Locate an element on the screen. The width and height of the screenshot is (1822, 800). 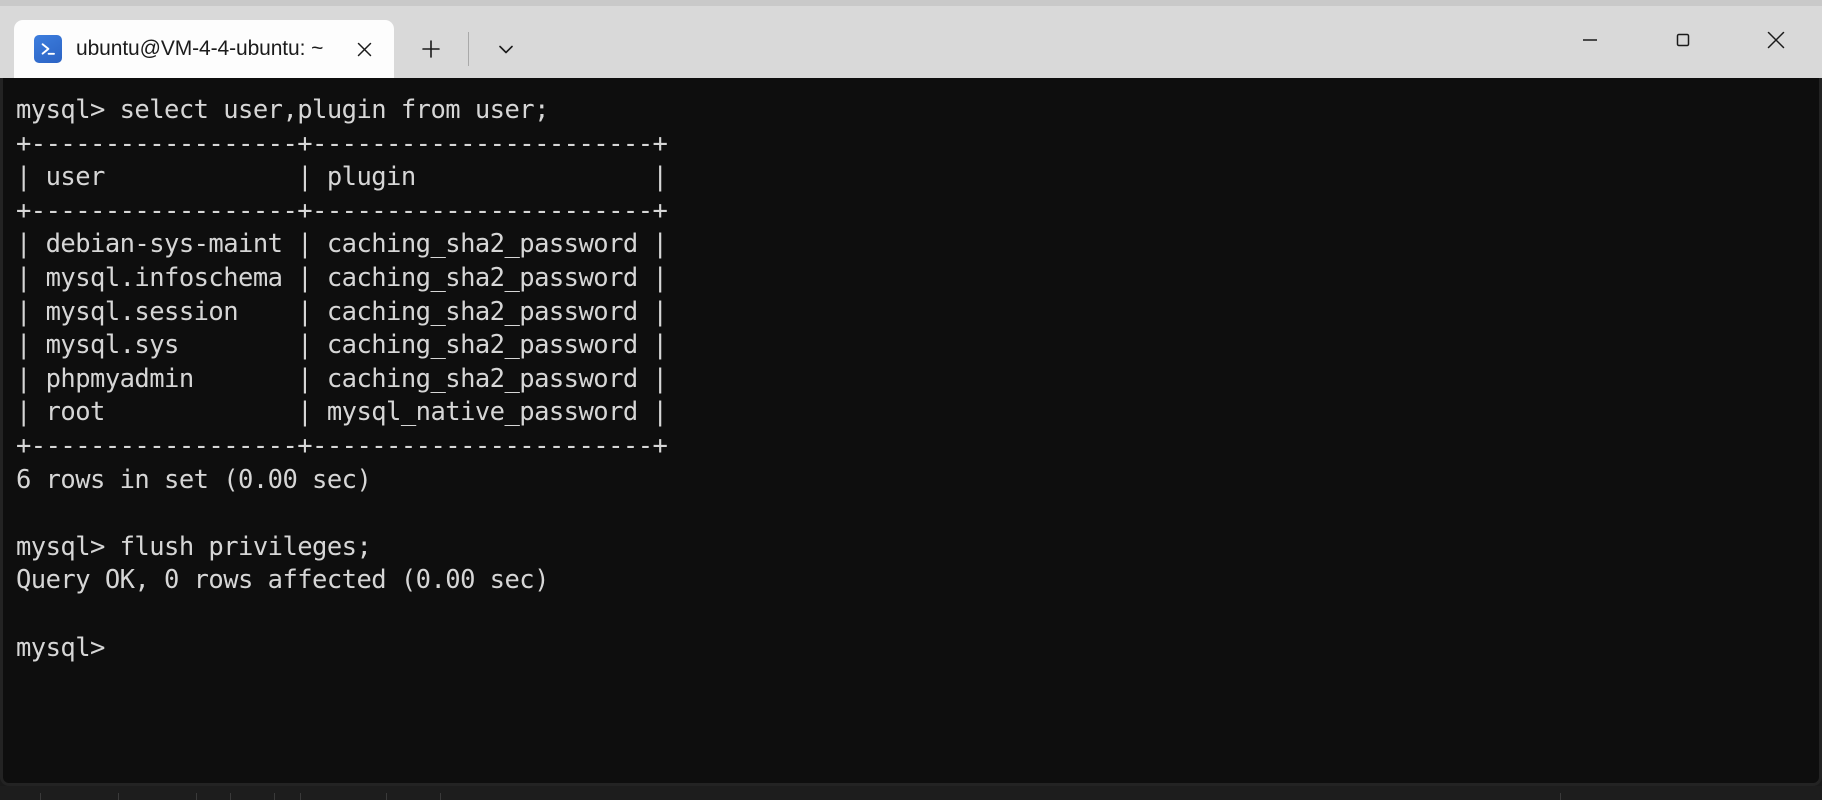
tab-ubuntu-session: ubuntu@VM-4-4-ubuntu: ~ is located at coordinates (204, 49).